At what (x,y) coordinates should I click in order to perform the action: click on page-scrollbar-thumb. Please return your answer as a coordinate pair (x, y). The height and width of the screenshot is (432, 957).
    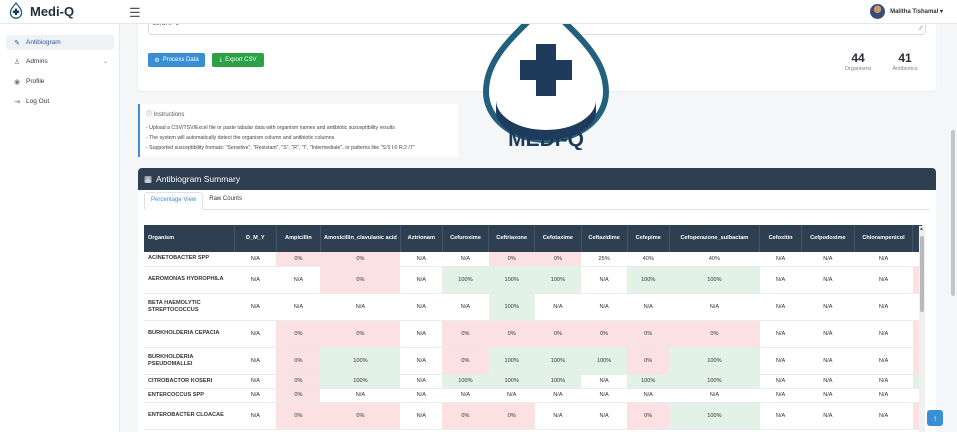
    Looking at the image, I should click on (953, 213).